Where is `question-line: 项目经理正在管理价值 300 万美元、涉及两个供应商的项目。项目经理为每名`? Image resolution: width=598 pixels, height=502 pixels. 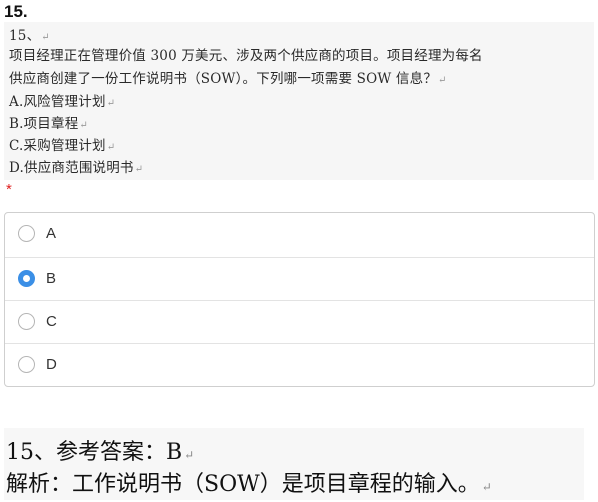
question-line: 项目经理正在管理价值 300 万美元、涉及两个供应商的项目。项目经理为每名 is located at coordinates (246, 56).